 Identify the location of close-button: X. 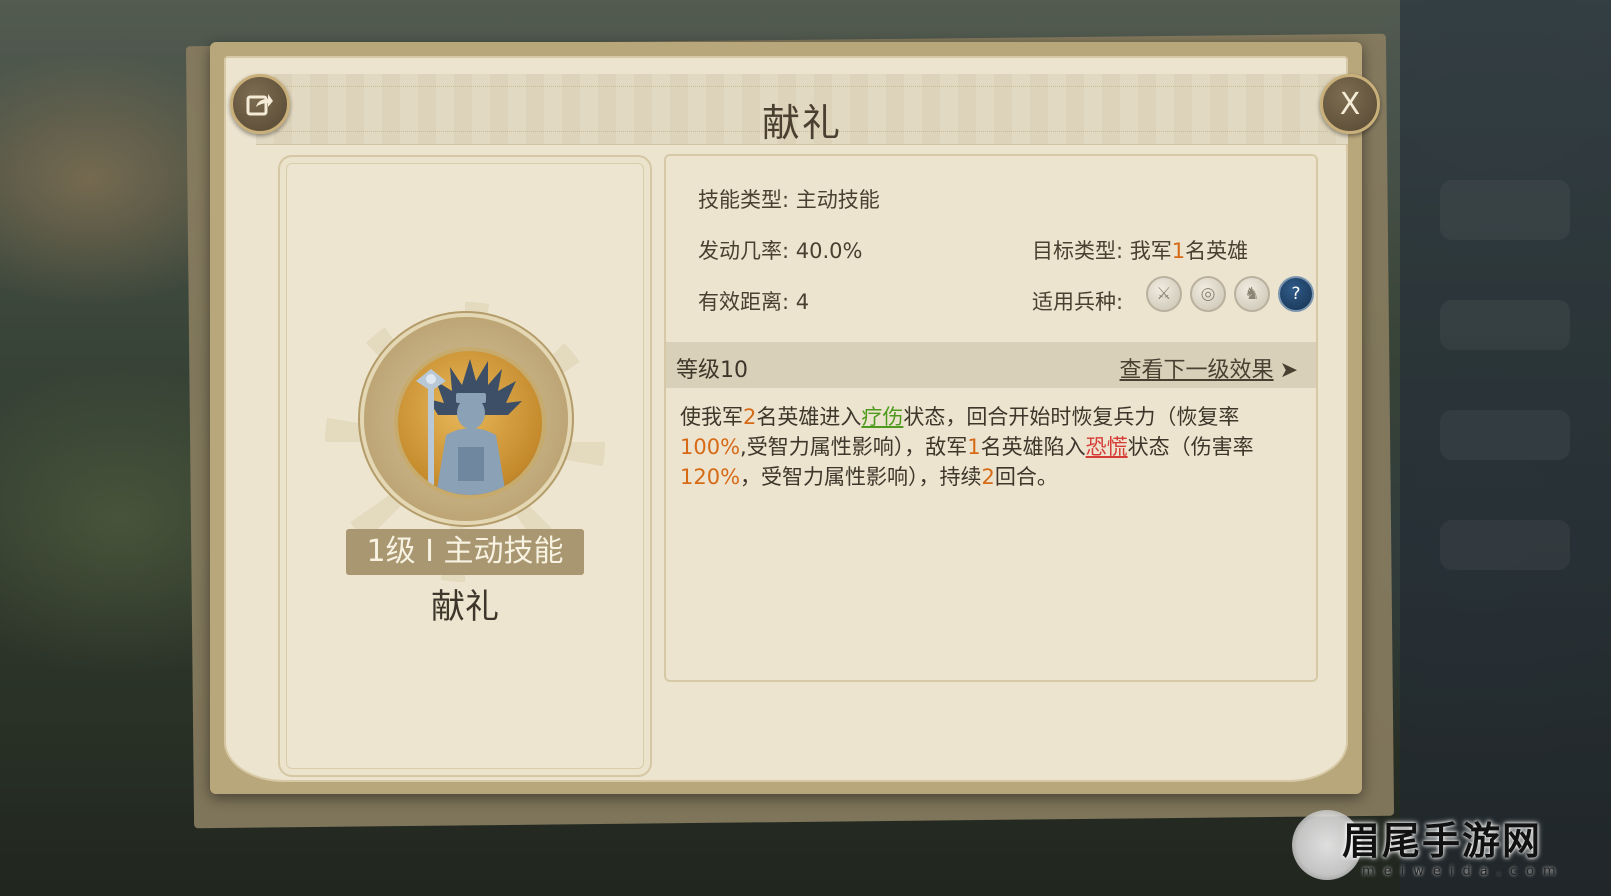
(1350, 104).